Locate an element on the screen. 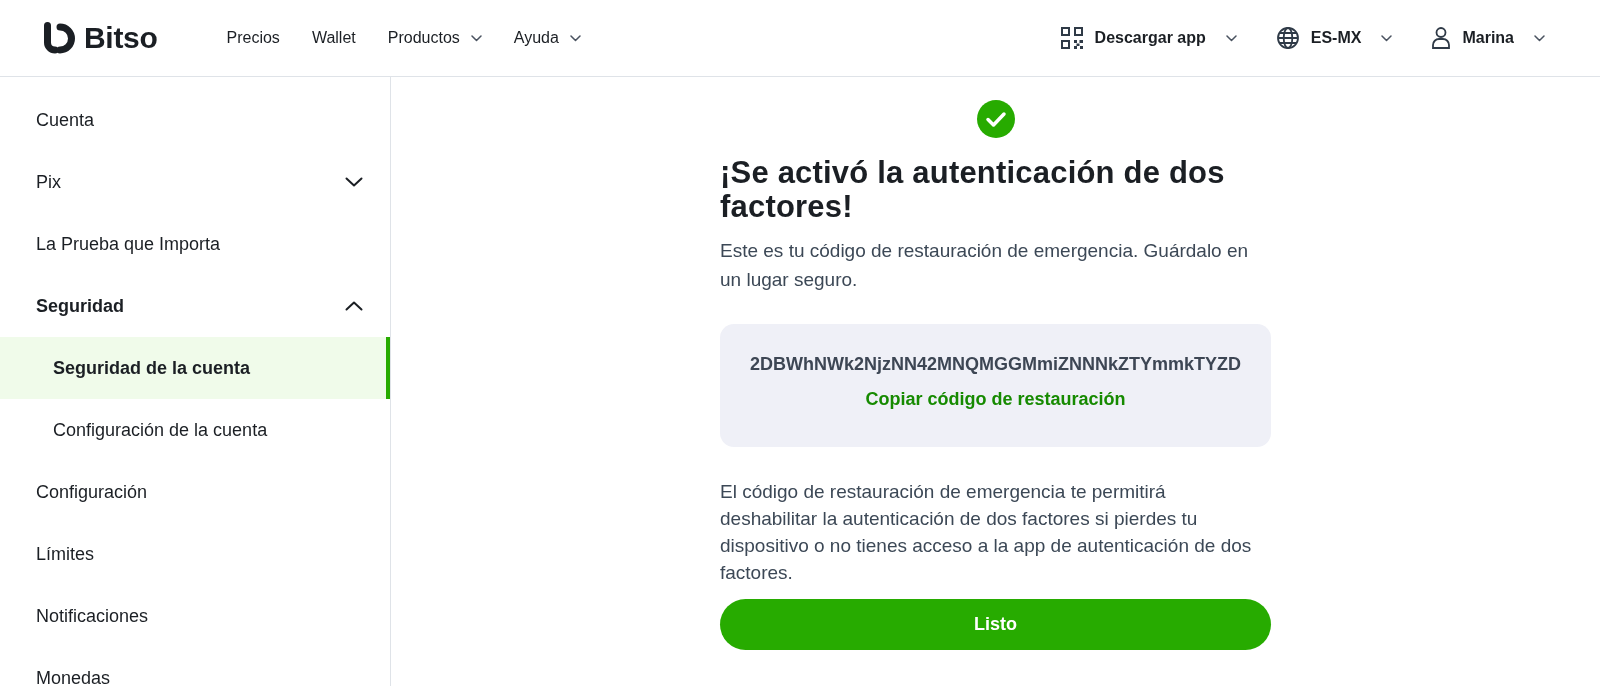 Image resolution: width=1600 pixels, height=686 pixels. sidebar-item: Límites is located at coordinates (195, 554).